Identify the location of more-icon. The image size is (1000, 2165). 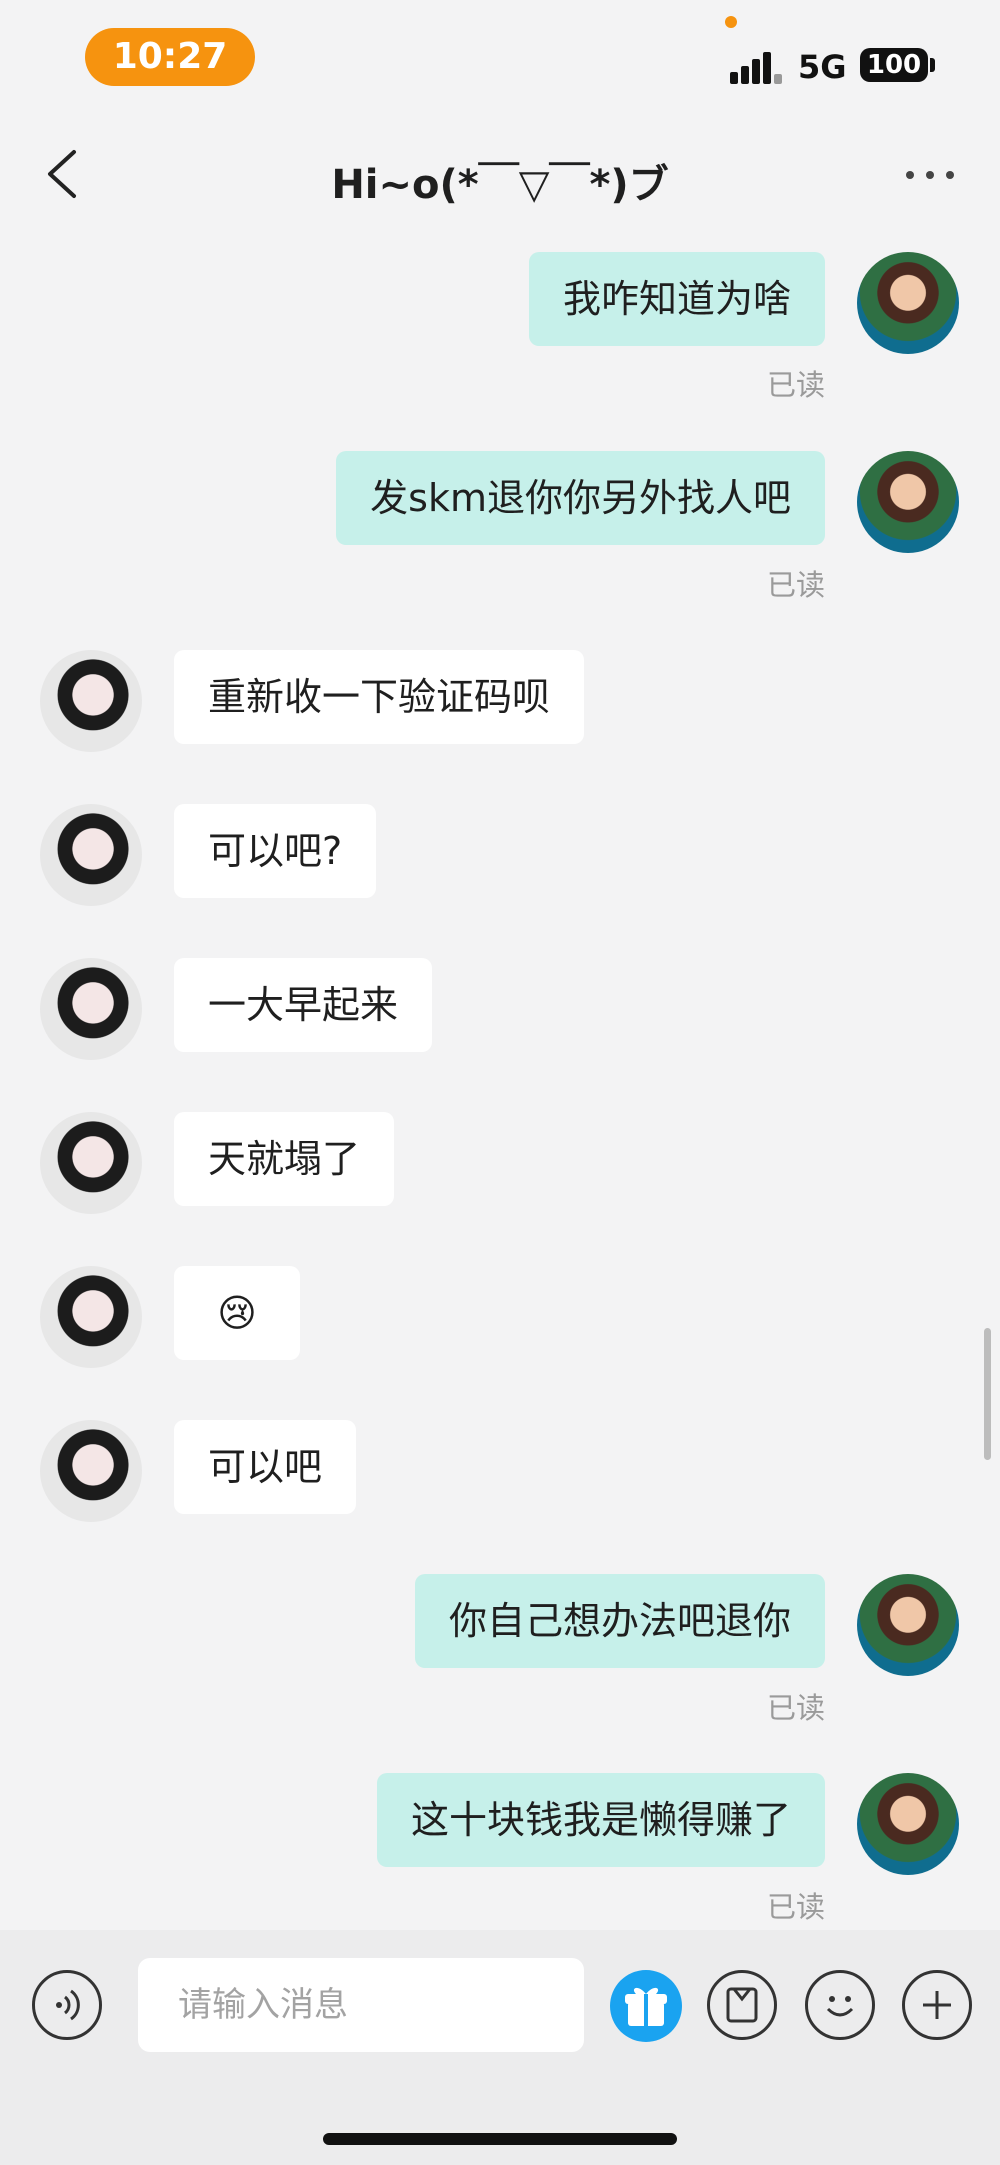
(930, 175).